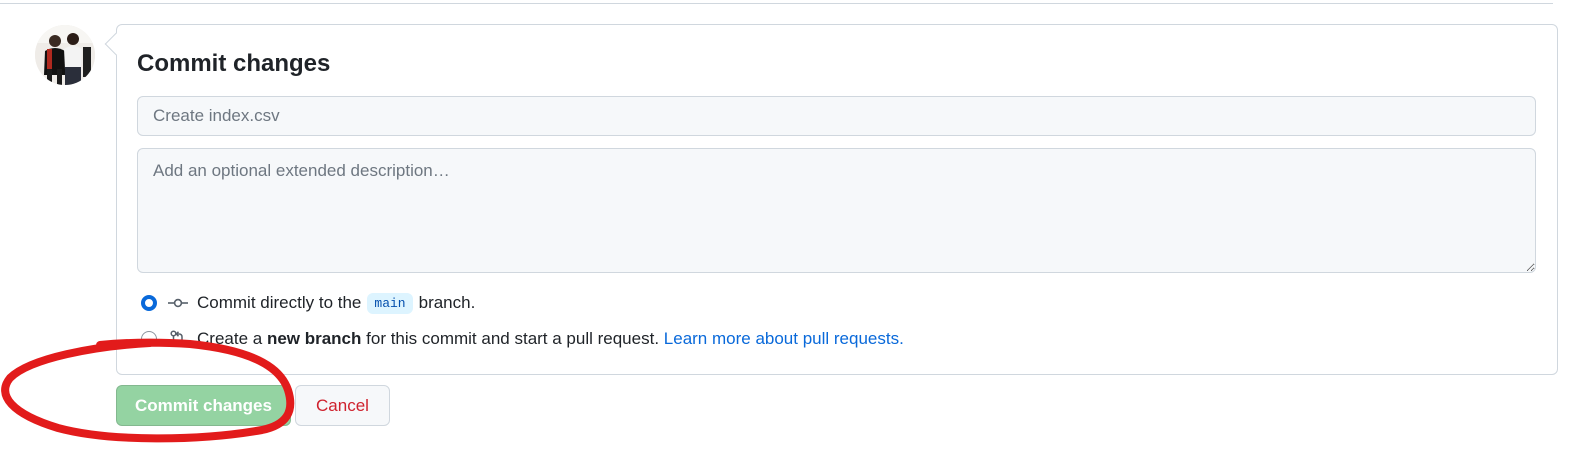 The height and width of the screenshot is (461, 1573). Describe the element at coordinates (149, 339) in the screenshot. I see `new-branch-radio` at that location.